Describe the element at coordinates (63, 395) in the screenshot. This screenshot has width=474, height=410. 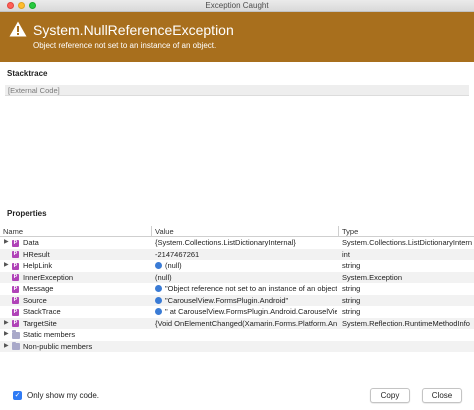
I see `only-my-code-label: Only show my code.` at that location.